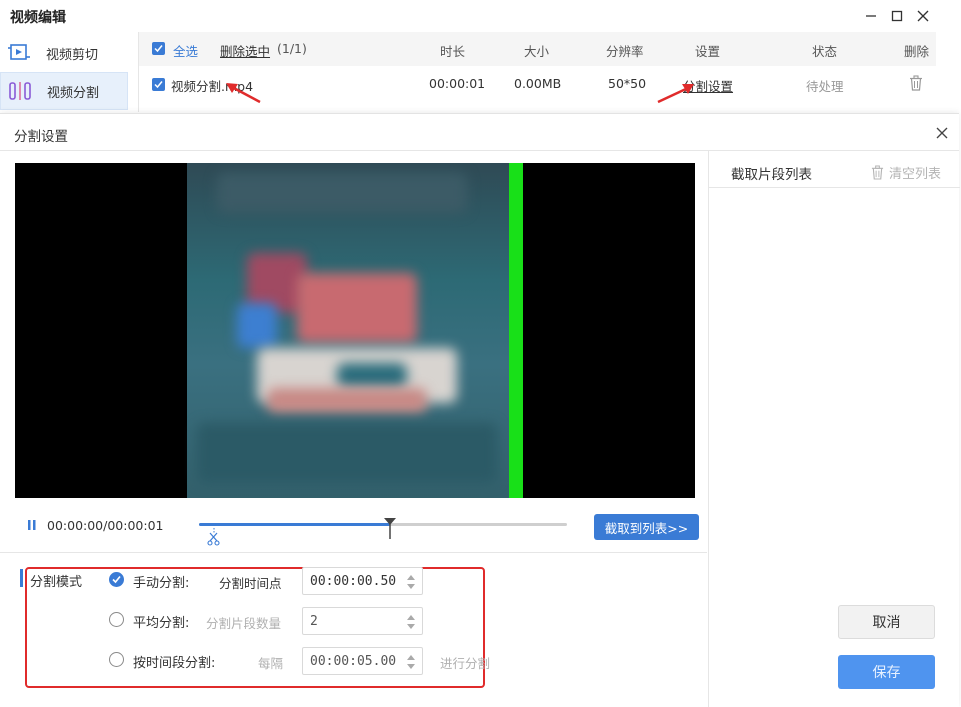 The width and height of the screenshot is (961, 707). Describe the element at coordinates (886, 622) in the screenshot. I see `cancel-button: 取消` at that location.